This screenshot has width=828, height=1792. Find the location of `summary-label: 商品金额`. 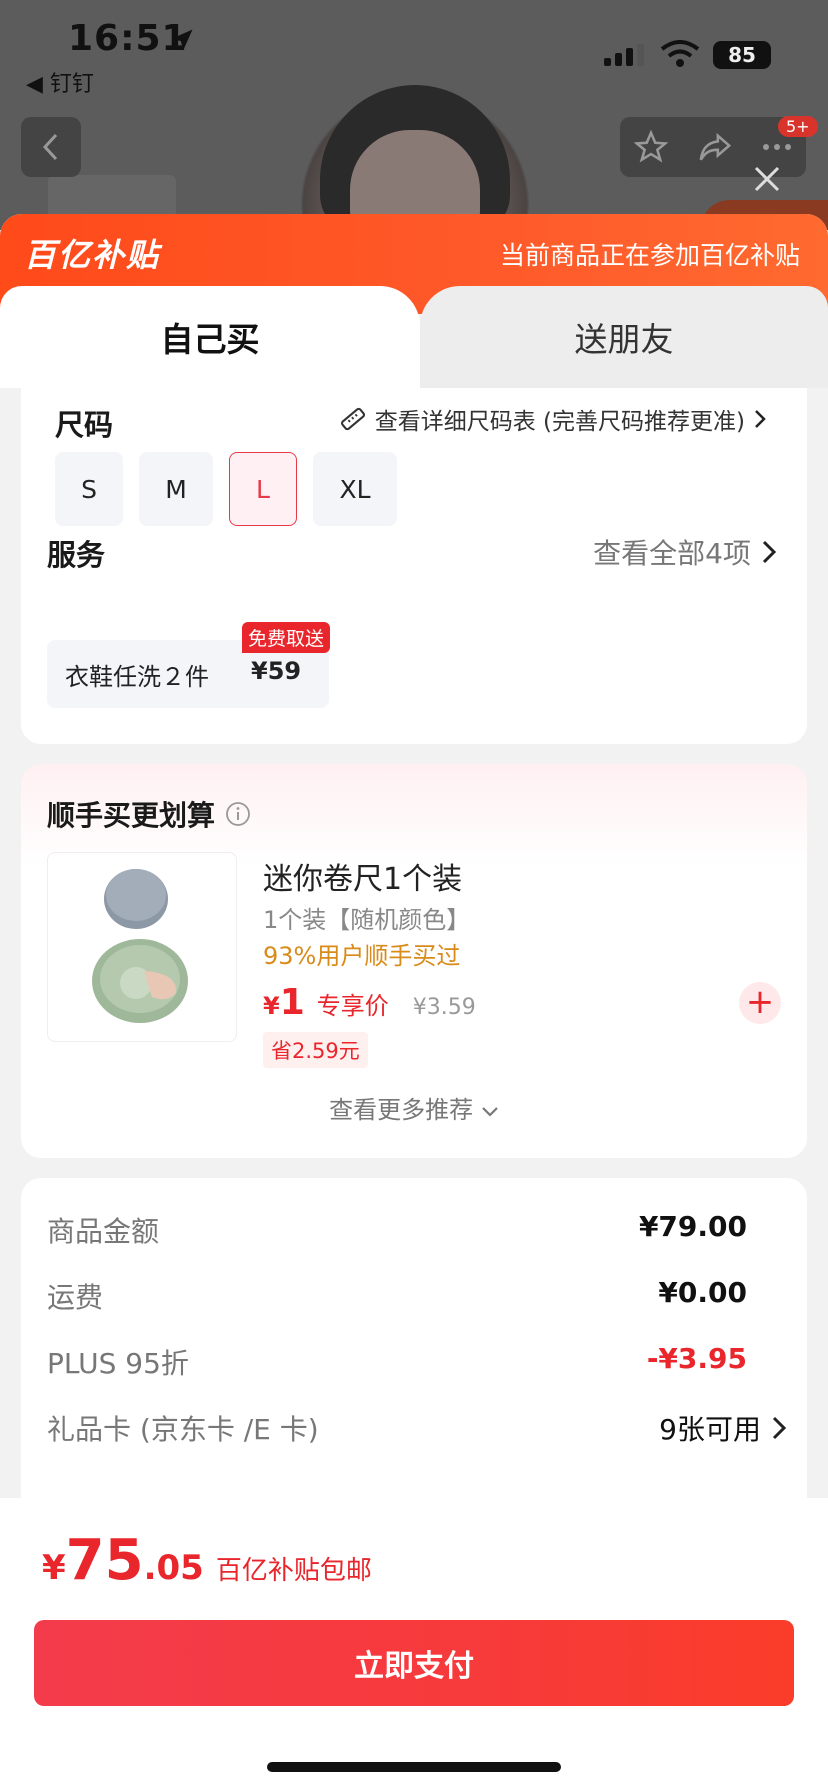

summary-label: 商品金额 is located at coordinates (103, 1231).